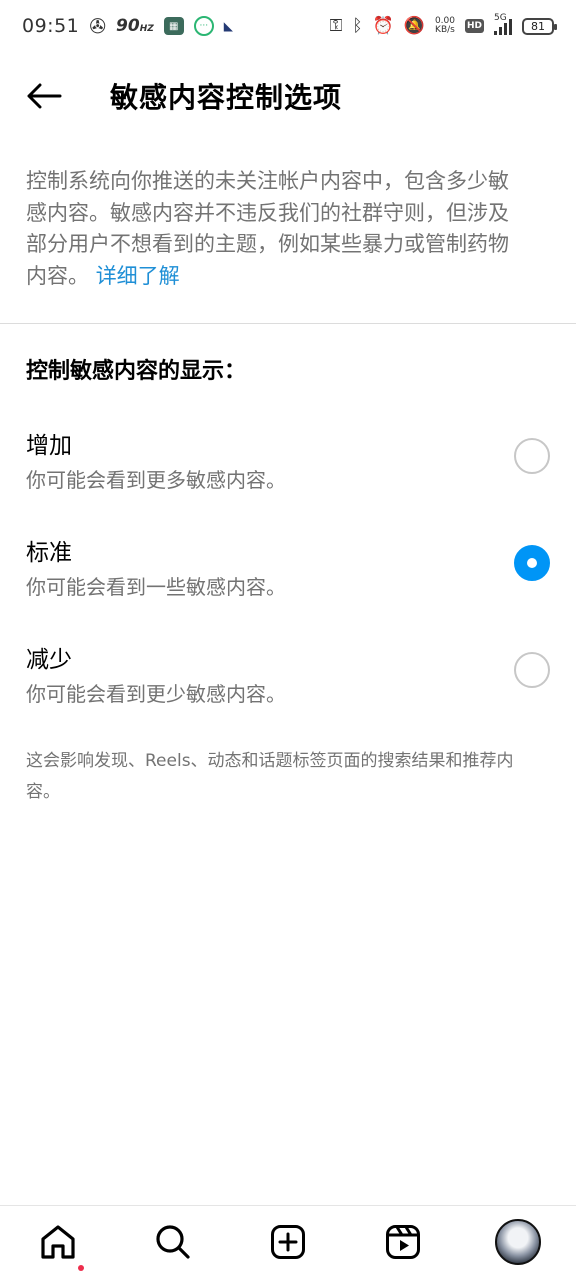 This screenshot has height=1280, width=576. What do you see at coordinates (136, 371) in the screenshot?
I see `section-title: 控制敏感内容的显示：` at bounding box center [136, 371].